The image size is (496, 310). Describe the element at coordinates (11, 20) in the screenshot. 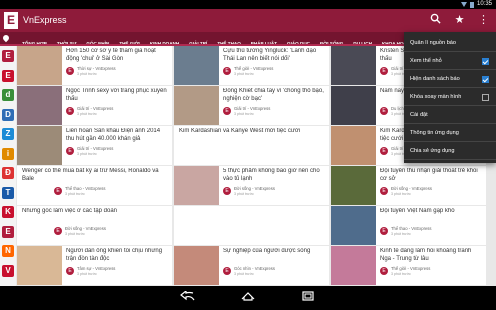

I see `app-logo: E` at that location.